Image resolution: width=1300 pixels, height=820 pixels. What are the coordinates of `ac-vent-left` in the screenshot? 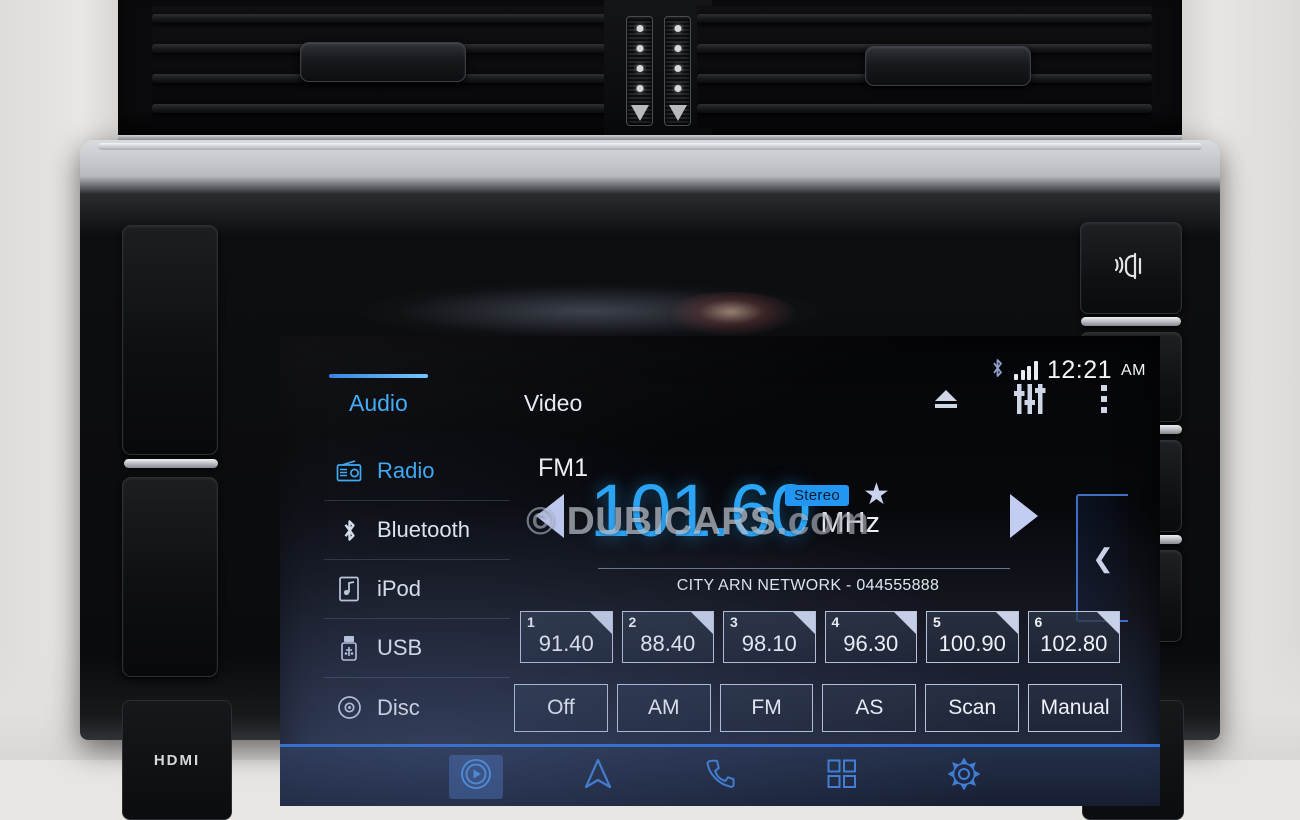 It's located at (384, 67).